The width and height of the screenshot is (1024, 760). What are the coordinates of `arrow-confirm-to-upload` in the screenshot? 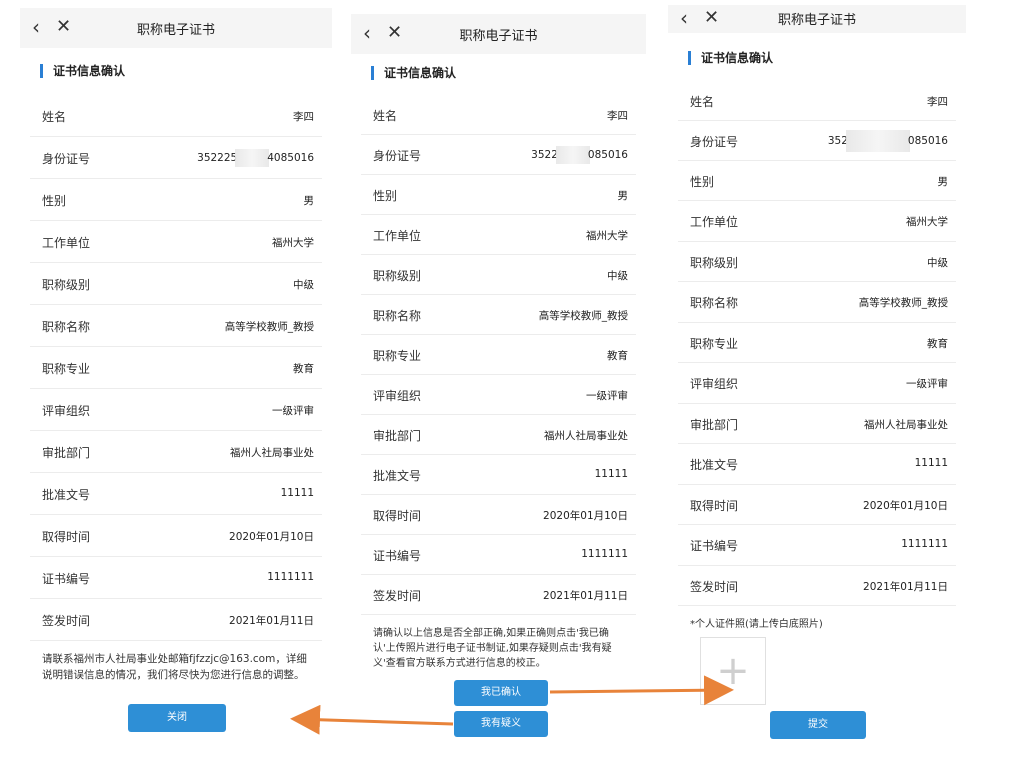 It's located at (641, 690).